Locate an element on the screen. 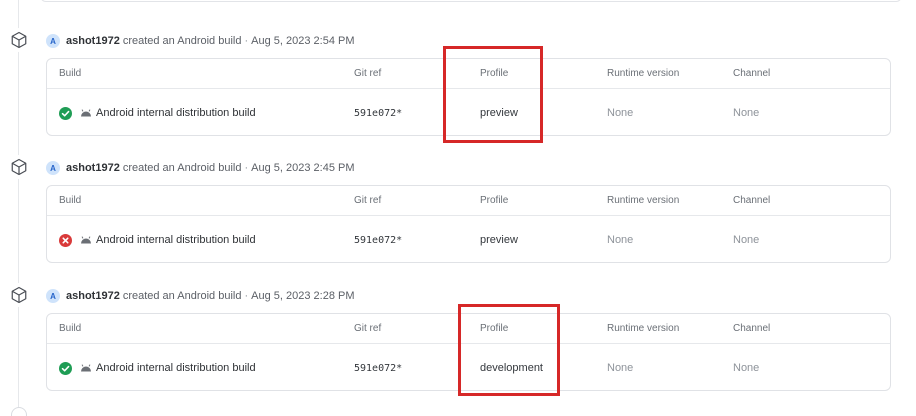 This screenshot has height=416, width=916. highlight-box-profile-preview is located at coordinates (493, 94).